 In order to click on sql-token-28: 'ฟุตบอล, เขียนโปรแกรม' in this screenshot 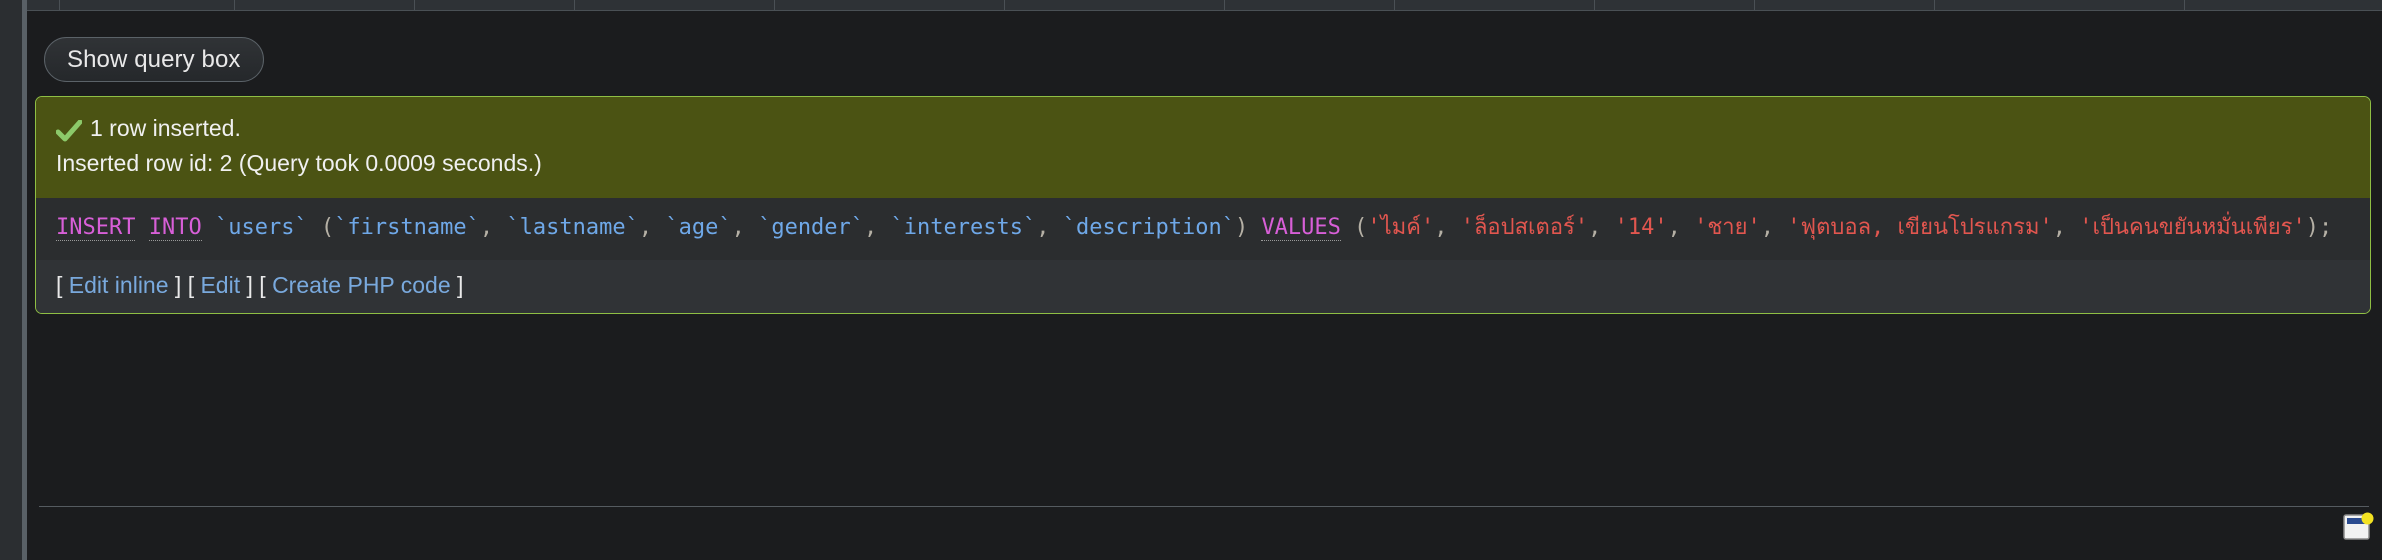, I will do `click(1920, 227)`.